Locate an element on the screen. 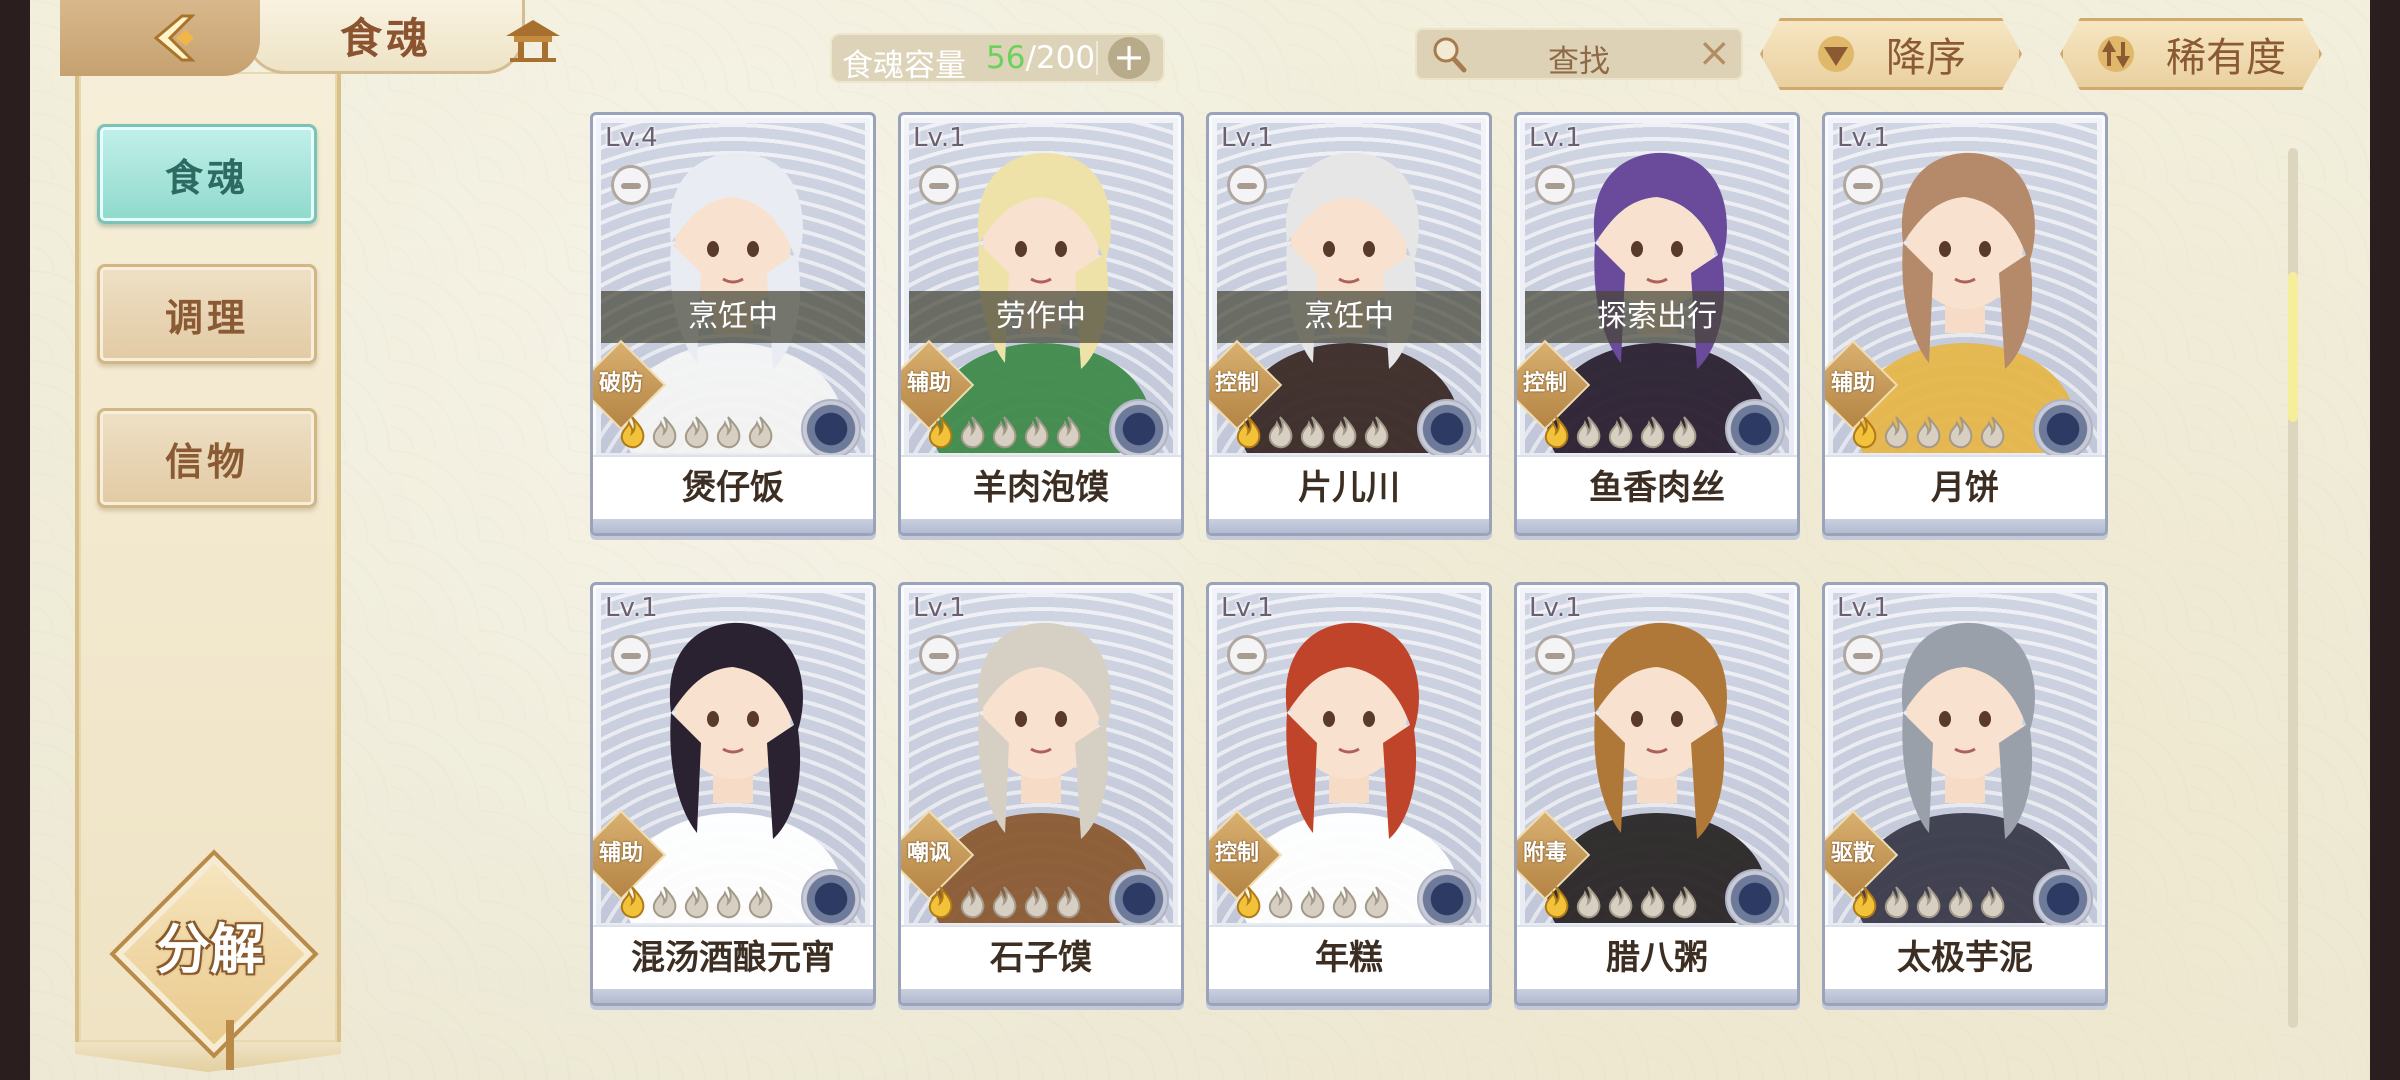 The image size is (2400, 1080). card-name: 年糕 is located at coordinates (1349, 957).